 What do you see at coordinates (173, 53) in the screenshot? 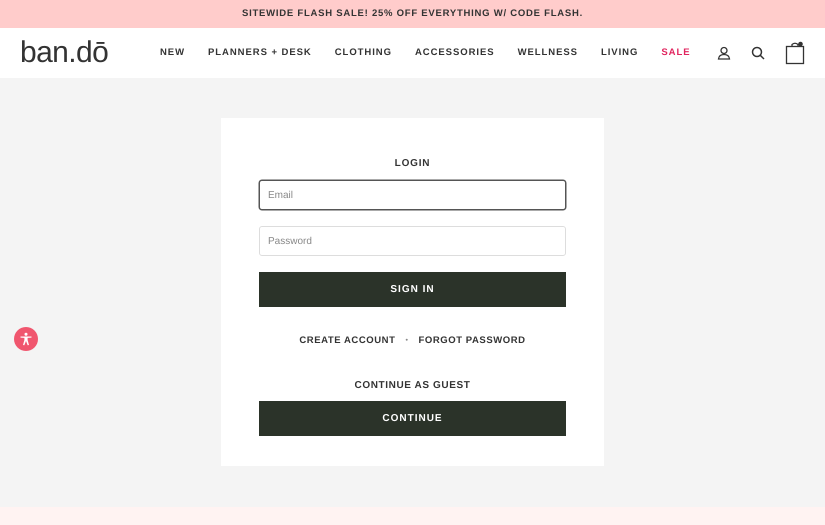
I see `nav-link: NEW` at bounding box center [173, 53].